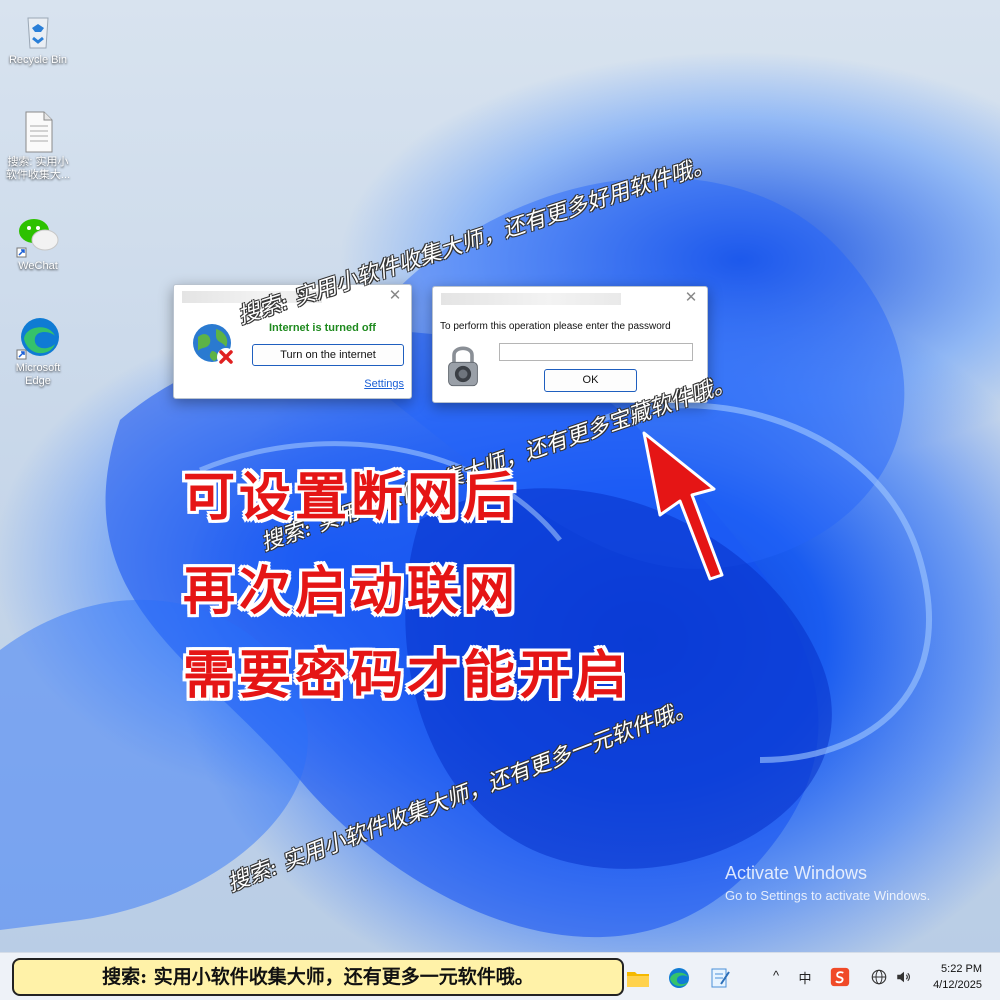  I want to click on clock: 5:22 PM 4/12/2025, so click(957, 977).